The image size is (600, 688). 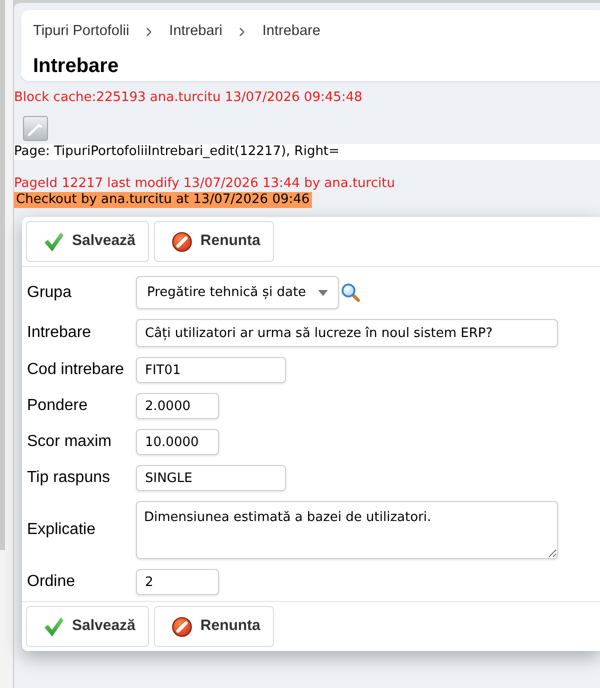 What do you see at coordinates (51, 582) in the screenshot?
I see `field-label: Ordine` at bounding box center [51, 582].